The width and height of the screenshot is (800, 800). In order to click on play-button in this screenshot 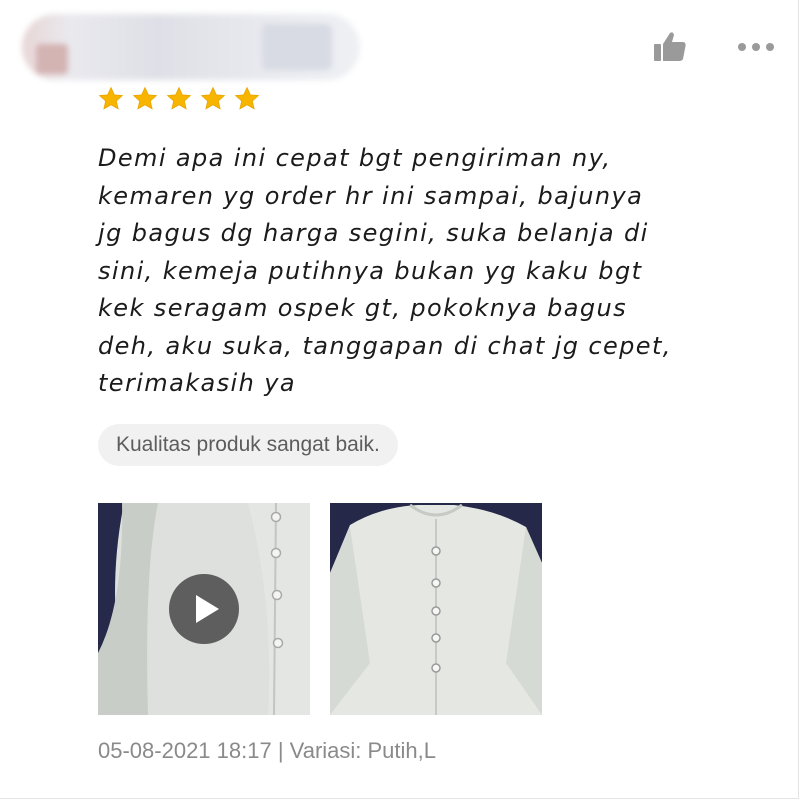, I will do `click(204, 609)`.